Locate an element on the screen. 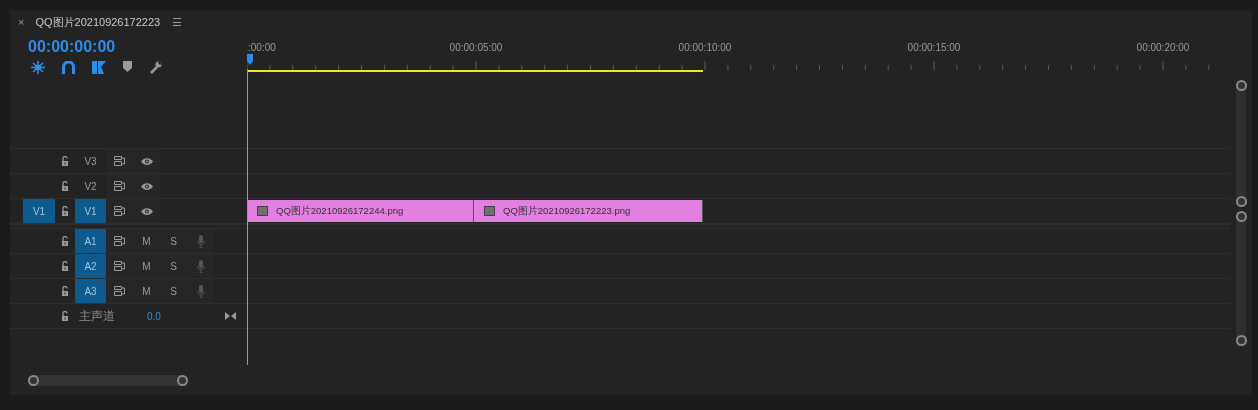 Image resolution: width=1258 pixels, height=410 pixels. track-name: 主声道 is located at coordinates (97, 316).